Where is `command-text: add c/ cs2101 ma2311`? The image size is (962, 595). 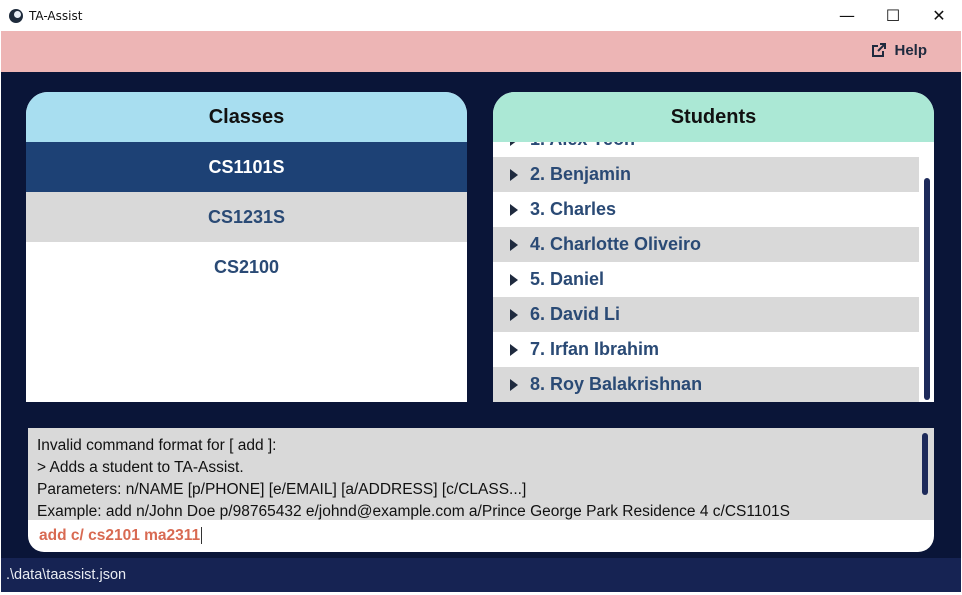 command-text: add c/ cs2101 ma2311 is located at coordinates (120, 535).